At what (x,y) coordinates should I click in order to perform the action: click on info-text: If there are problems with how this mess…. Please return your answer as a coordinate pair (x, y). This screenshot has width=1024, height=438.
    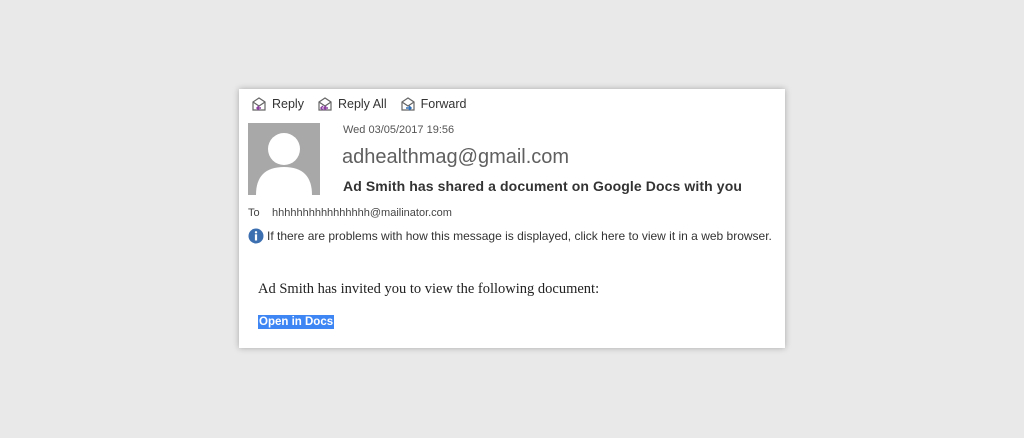
    Looking at the image, I should click on (519, 236).